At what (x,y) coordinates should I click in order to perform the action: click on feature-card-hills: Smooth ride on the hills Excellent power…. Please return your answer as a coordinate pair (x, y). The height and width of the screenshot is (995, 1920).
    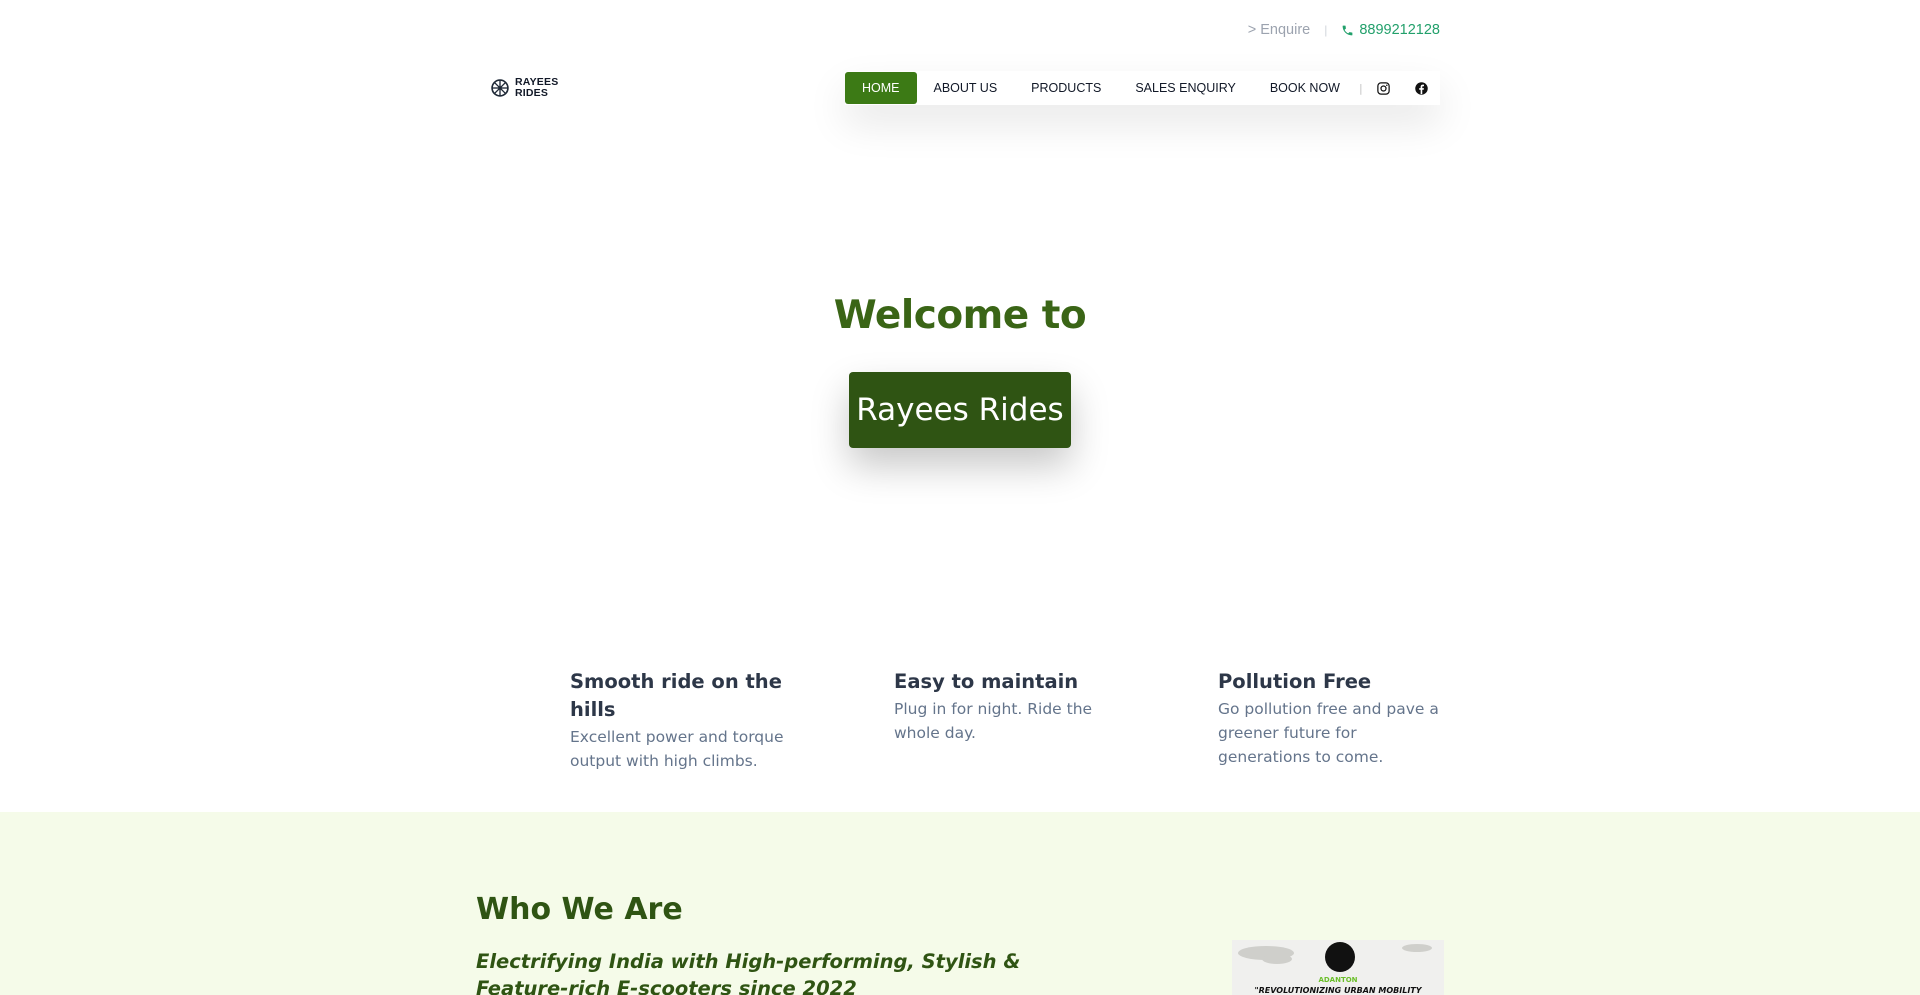
    Looking at the image, I should click on (685, 720).